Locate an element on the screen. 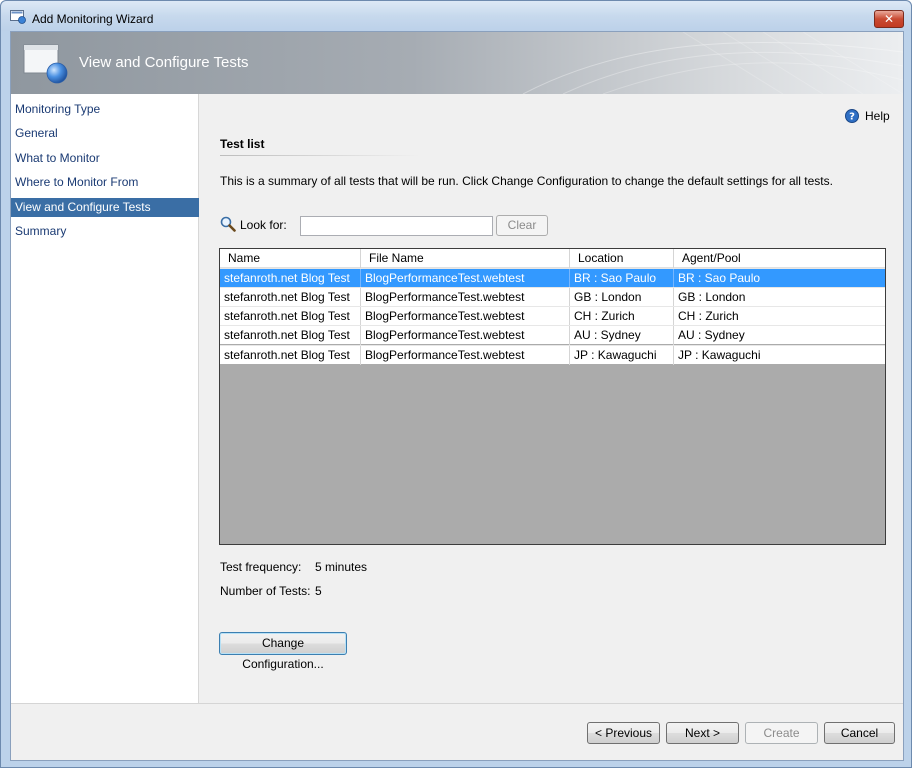 The image size is (912, 768). column-header-location: Location is located at coordinates (621, 258).